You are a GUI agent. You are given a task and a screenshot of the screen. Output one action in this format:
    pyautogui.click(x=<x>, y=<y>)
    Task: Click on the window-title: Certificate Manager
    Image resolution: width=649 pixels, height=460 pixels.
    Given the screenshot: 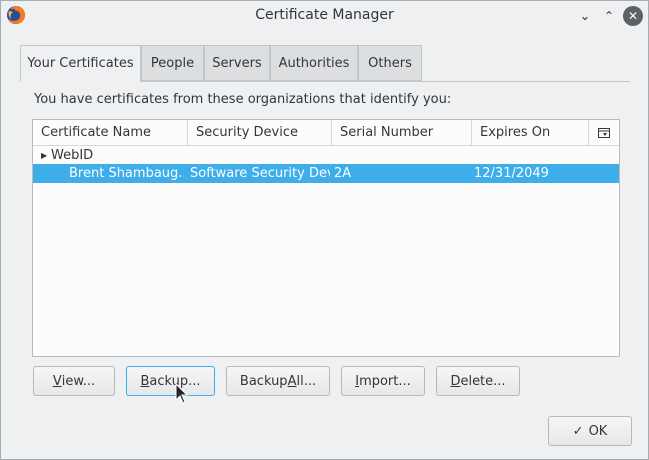 What is the action you would take?
    pyautogui.click(x=324, y=15)
    